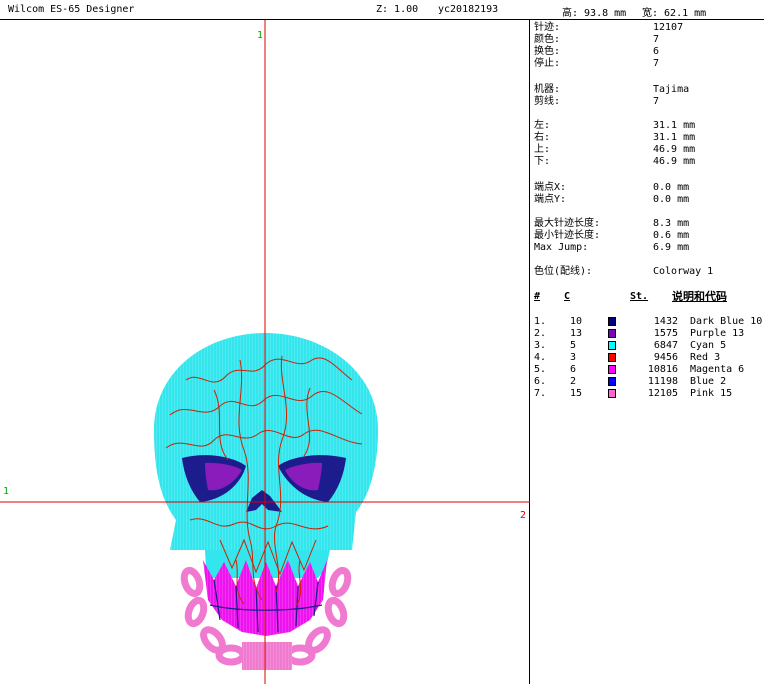 The height and width of the screenshot is (687, 764). What do you see at coordinates (540, 357) in the screenshot?
I see `color-num: 4.` at bounding box center [540, 357].